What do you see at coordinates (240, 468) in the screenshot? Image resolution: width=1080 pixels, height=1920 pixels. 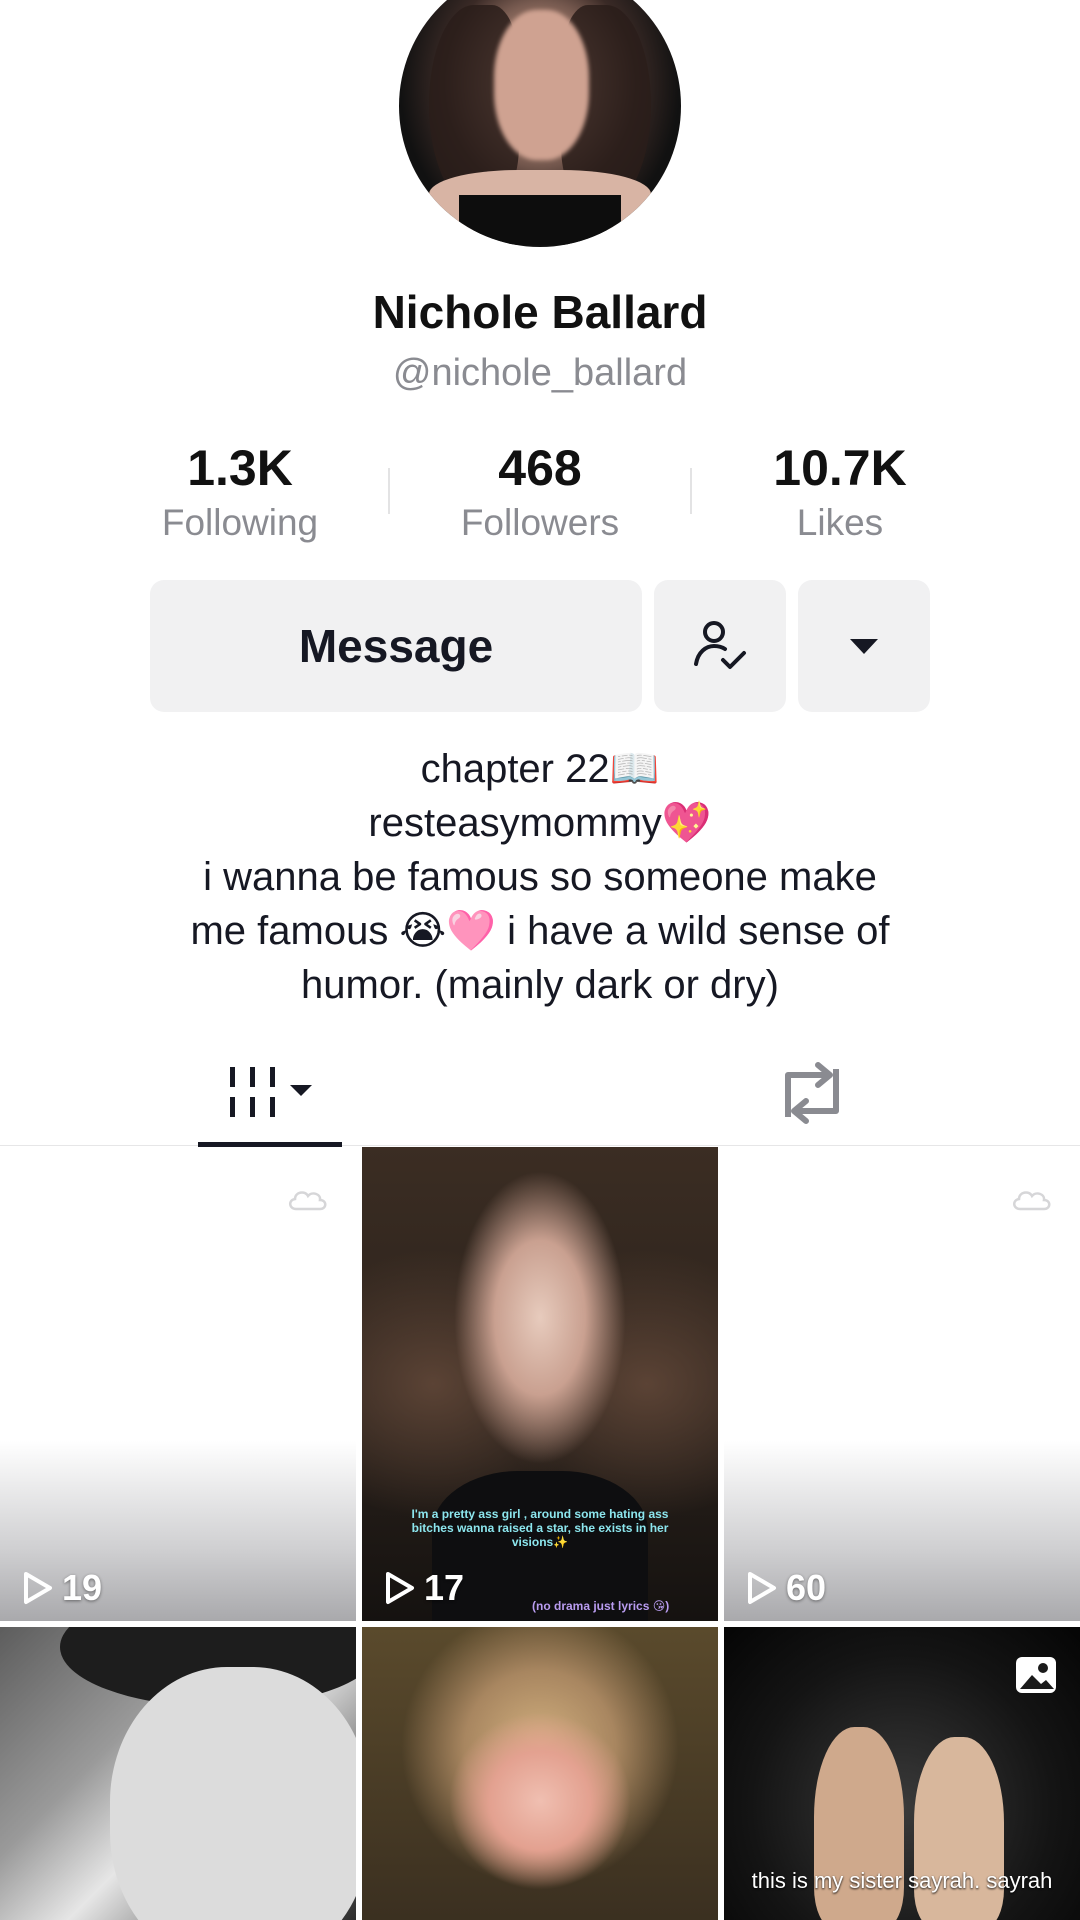 I see `following-count: 1.3K` at bounding box center [240, 468].